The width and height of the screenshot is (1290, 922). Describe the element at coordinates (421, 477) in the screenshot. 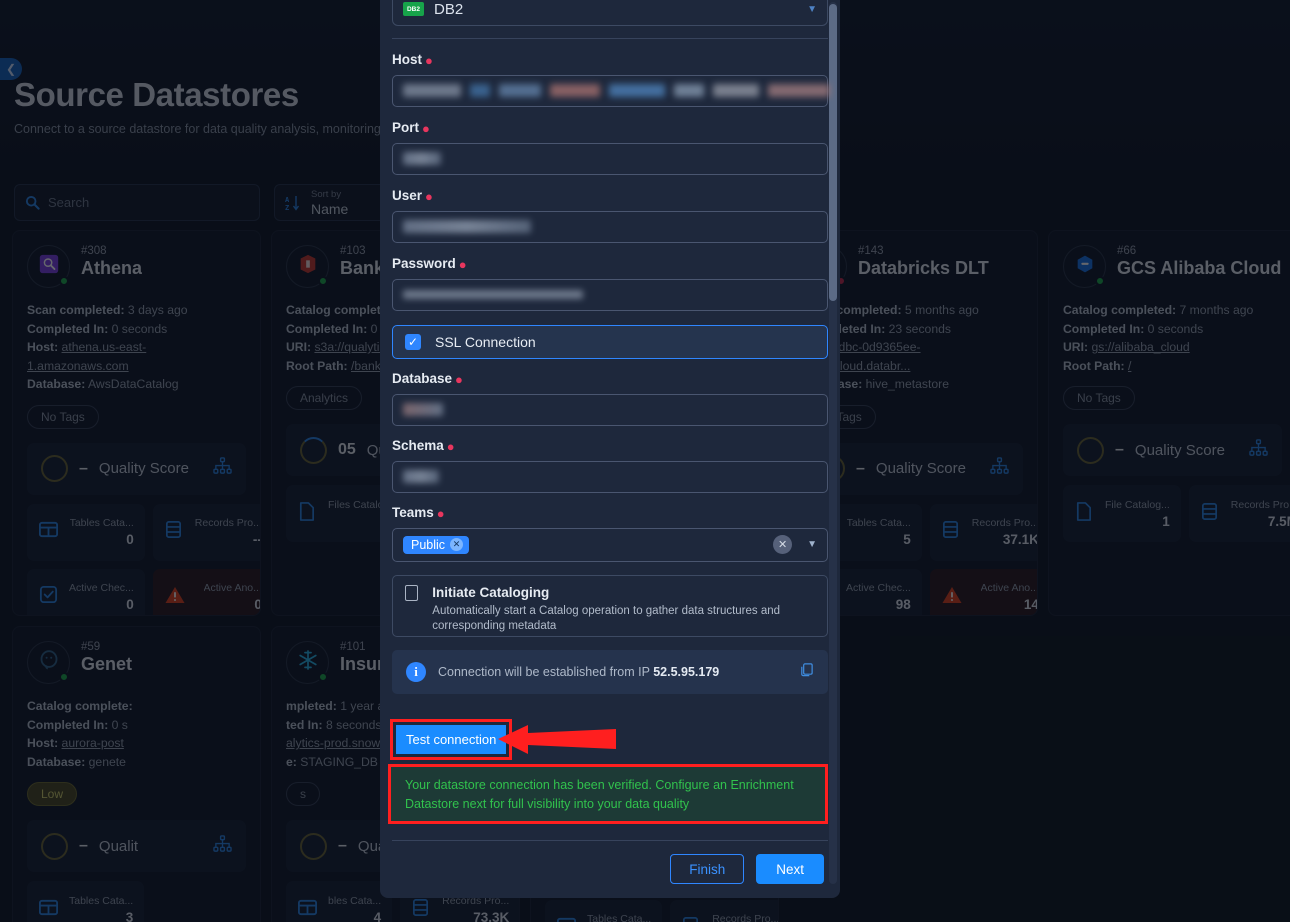

I see `schema-redacted-value` at that location.